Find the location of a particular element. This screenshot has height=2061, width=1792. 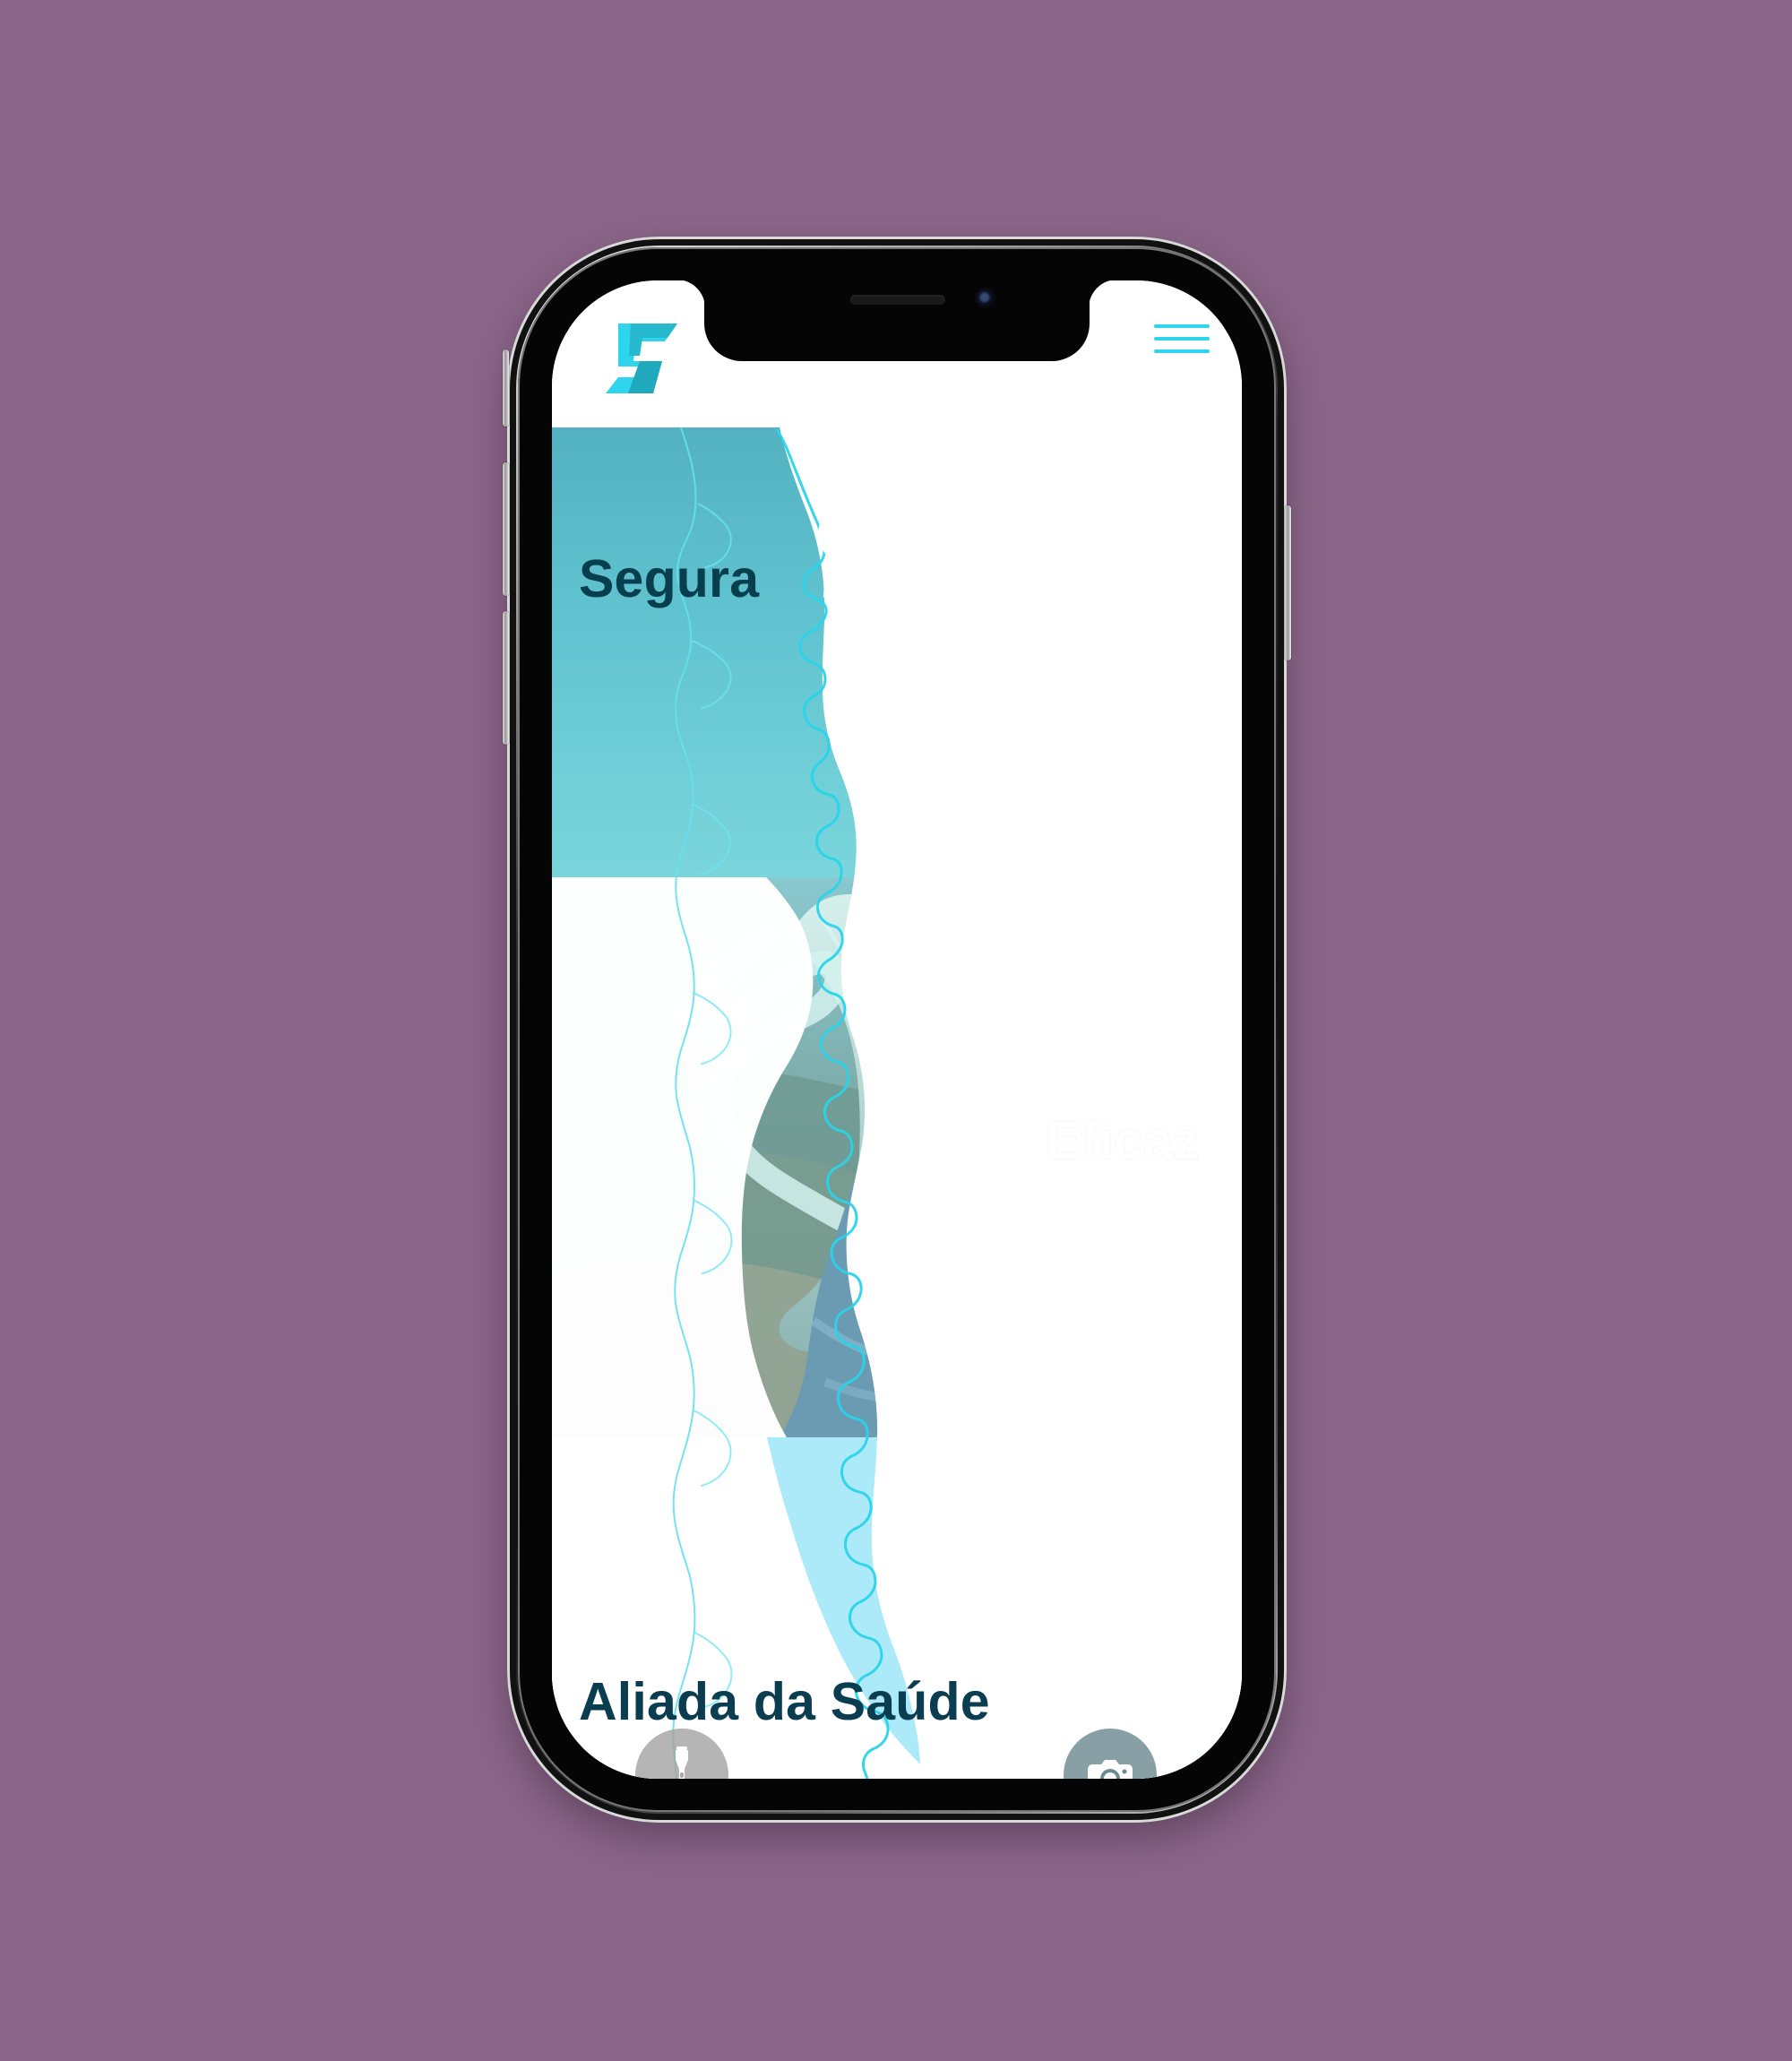

menu-button is located at coordinates (1182, 340).